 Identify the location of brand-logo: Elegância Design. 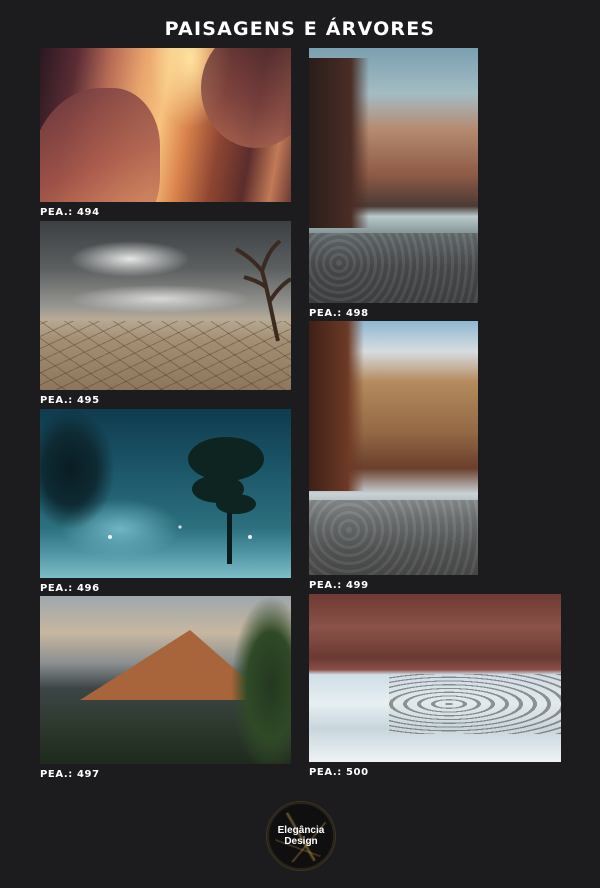
(301, 836).